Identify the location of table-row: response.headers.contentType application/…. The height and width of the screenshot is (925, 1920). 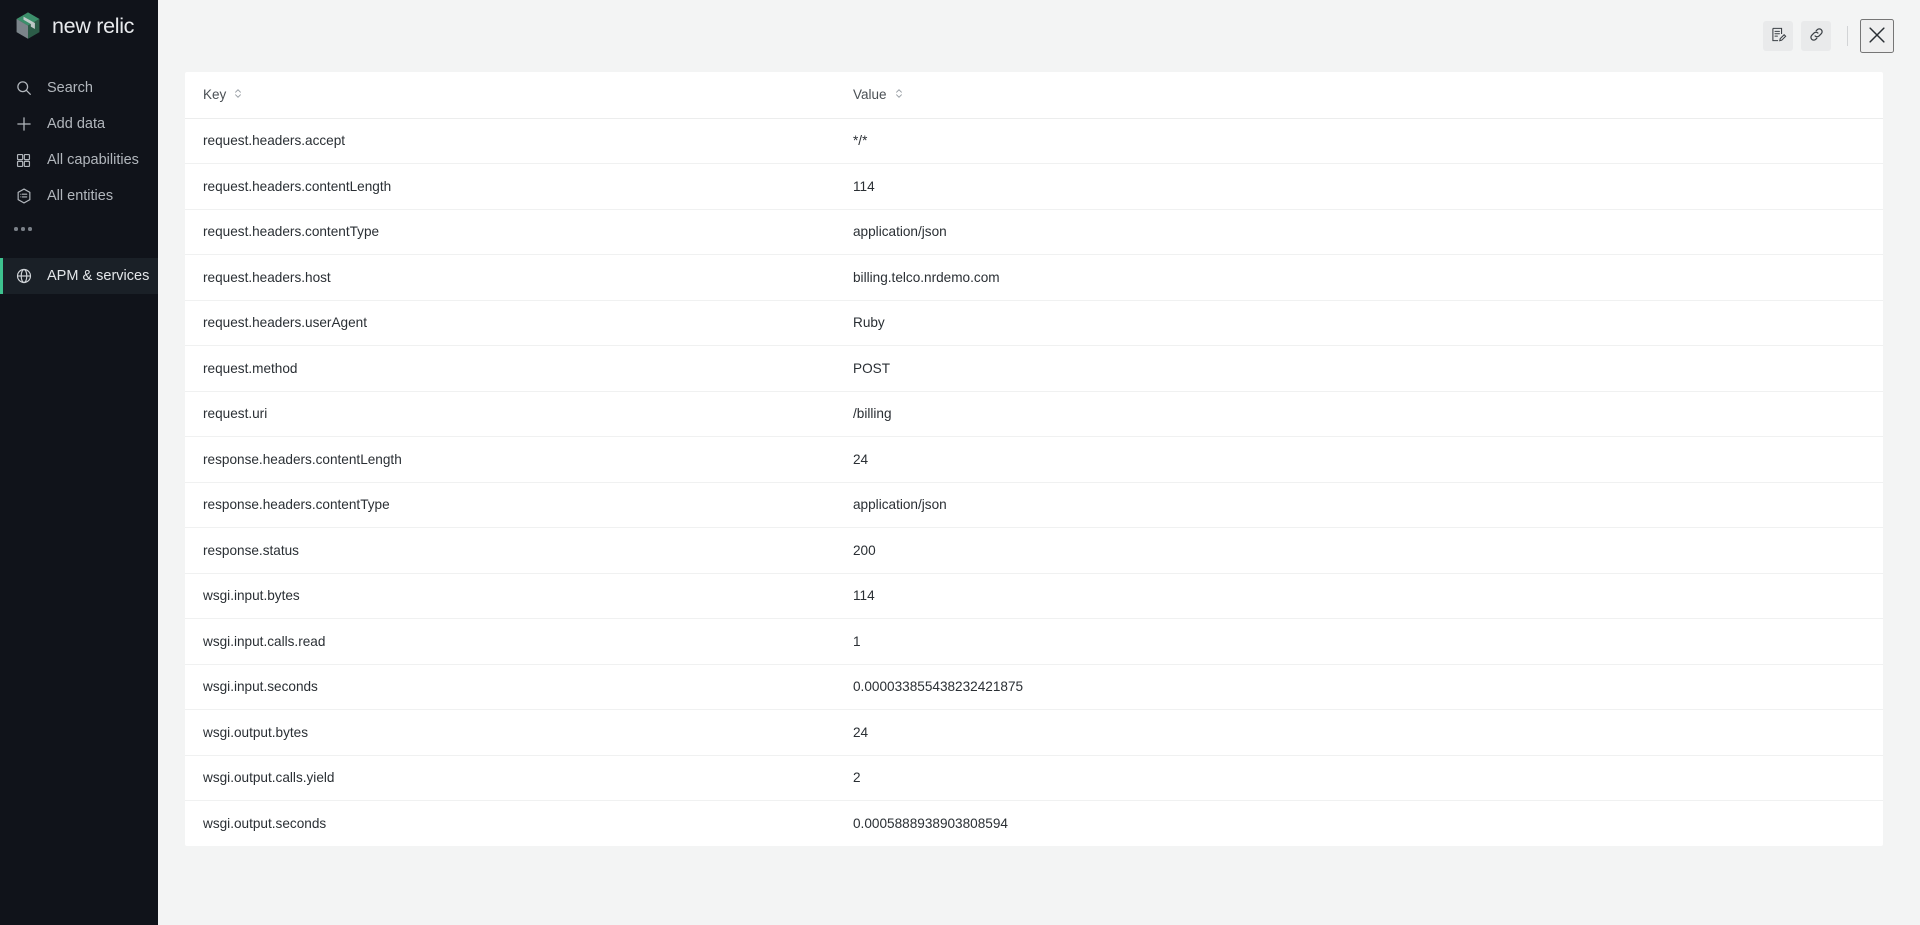
(1034, 505).